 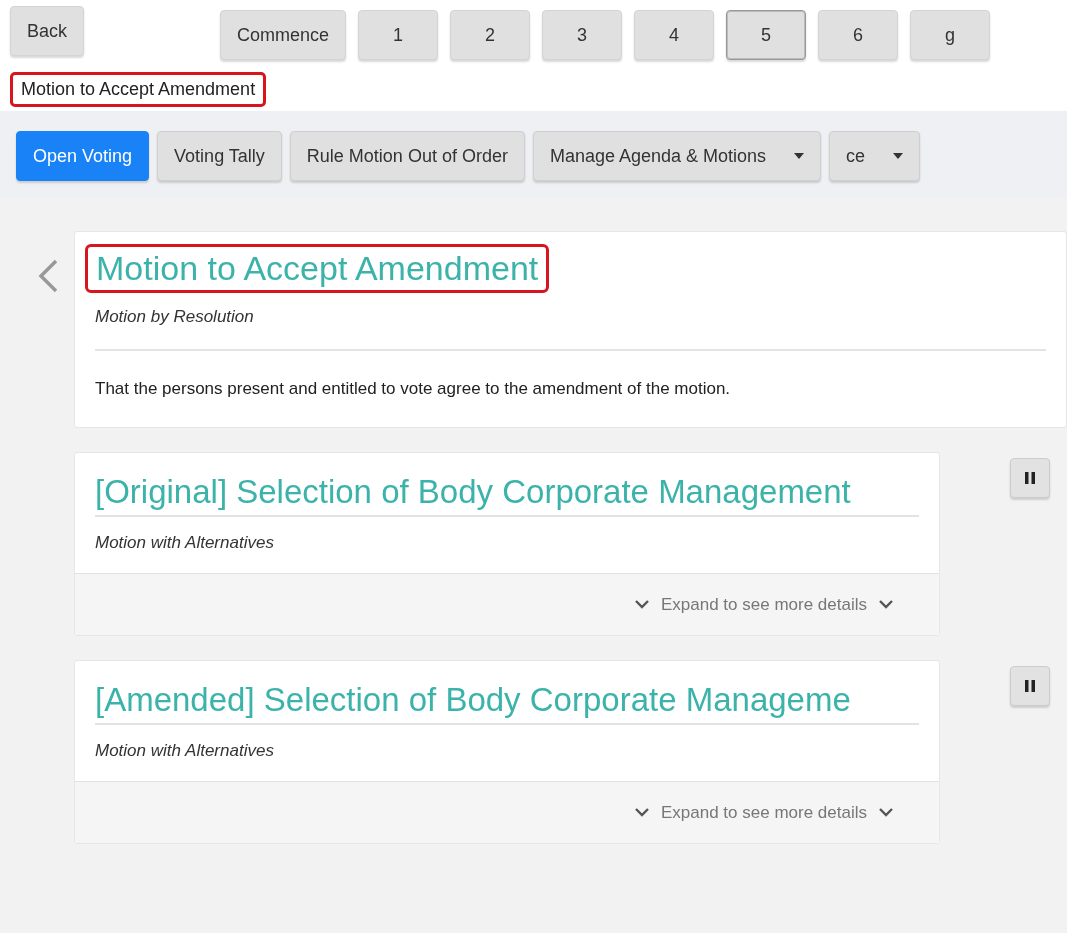 I want to click on motion-type: Motion by Resolution, so click(x=175, y=317).